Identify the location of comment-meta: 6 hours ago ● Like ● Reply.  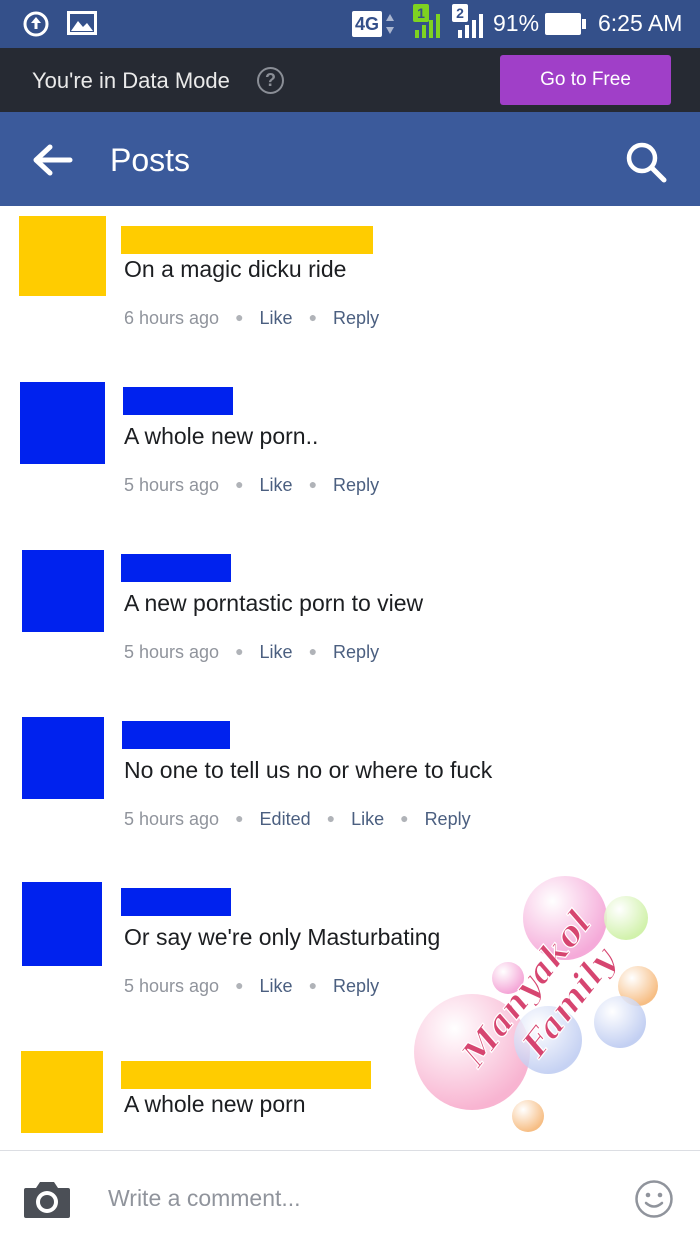
(251, 318).